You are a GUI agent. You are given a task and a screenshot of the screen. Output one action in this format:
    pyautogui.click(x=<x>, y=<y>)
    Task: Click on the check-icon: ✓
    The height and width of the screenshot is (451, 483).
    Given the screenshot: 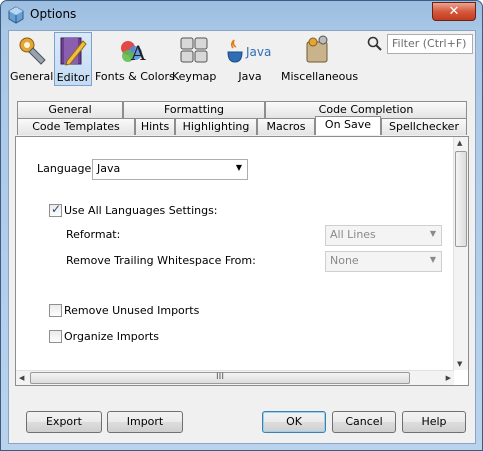 What is the action you would take?
    pyautogui.click(x=56, y=209)
    